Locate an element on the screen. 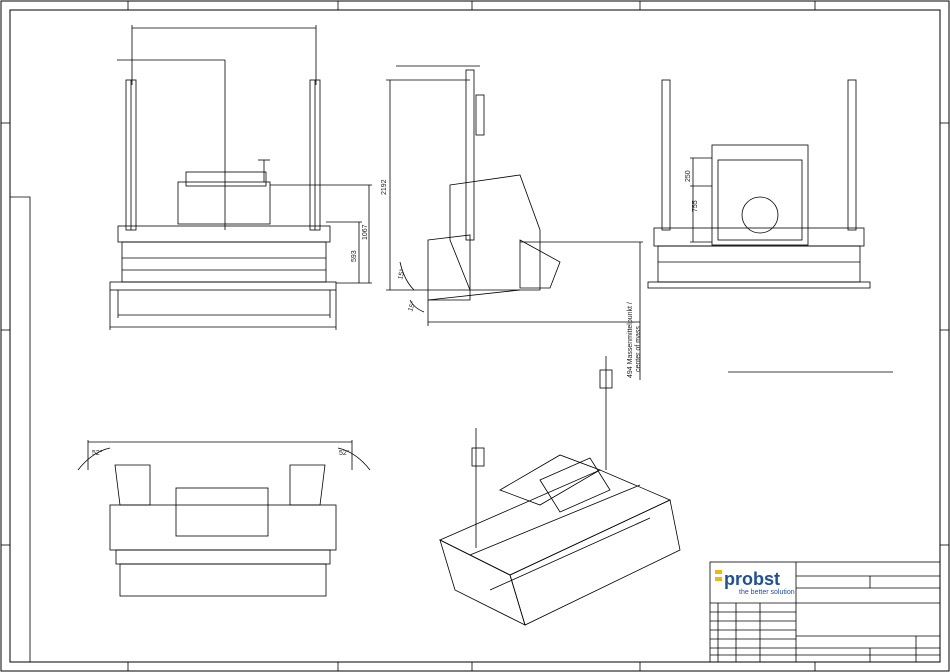 The width and height of the screenshot is (950, 672). brand-logo-text: probst is located at coordinates (752, 579).